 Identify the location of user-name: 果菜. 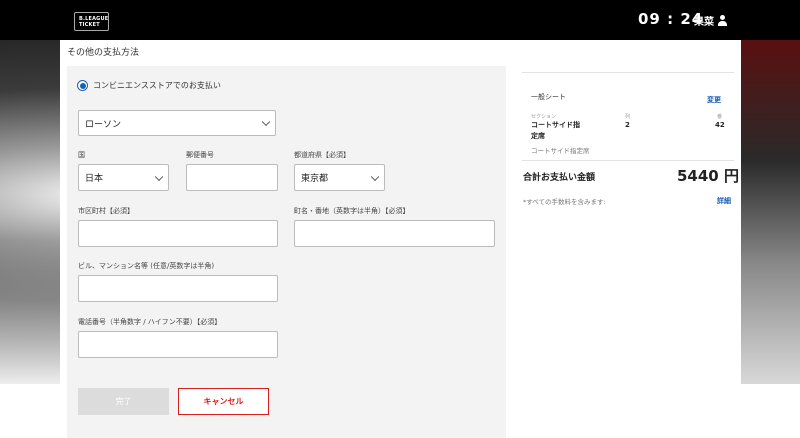
(704, 22).